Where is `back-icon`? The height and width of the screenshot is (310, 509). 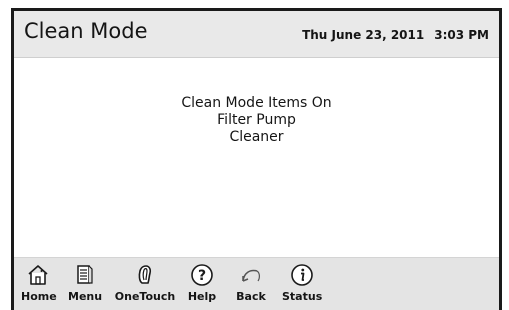 back-icon is located at coordinates (251, 275).